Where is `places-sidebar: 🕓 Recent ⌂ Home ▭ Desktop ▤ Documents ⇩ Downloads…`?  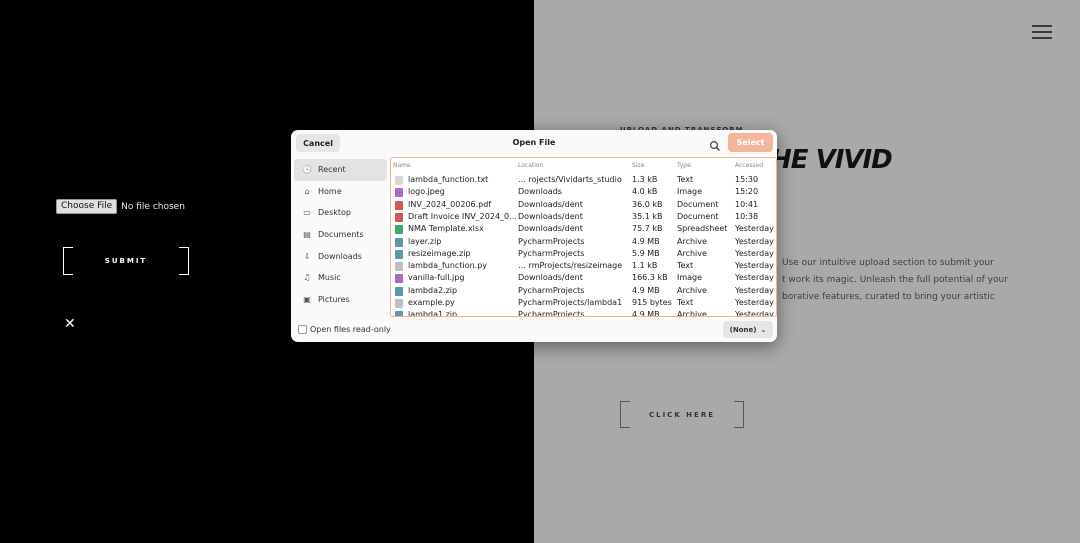 places-sidebar: 🕓 Recent ⌂ Home ▭ Desktop ▤ Documents ⇩ Downloads… is located at coordinates (340, 238).